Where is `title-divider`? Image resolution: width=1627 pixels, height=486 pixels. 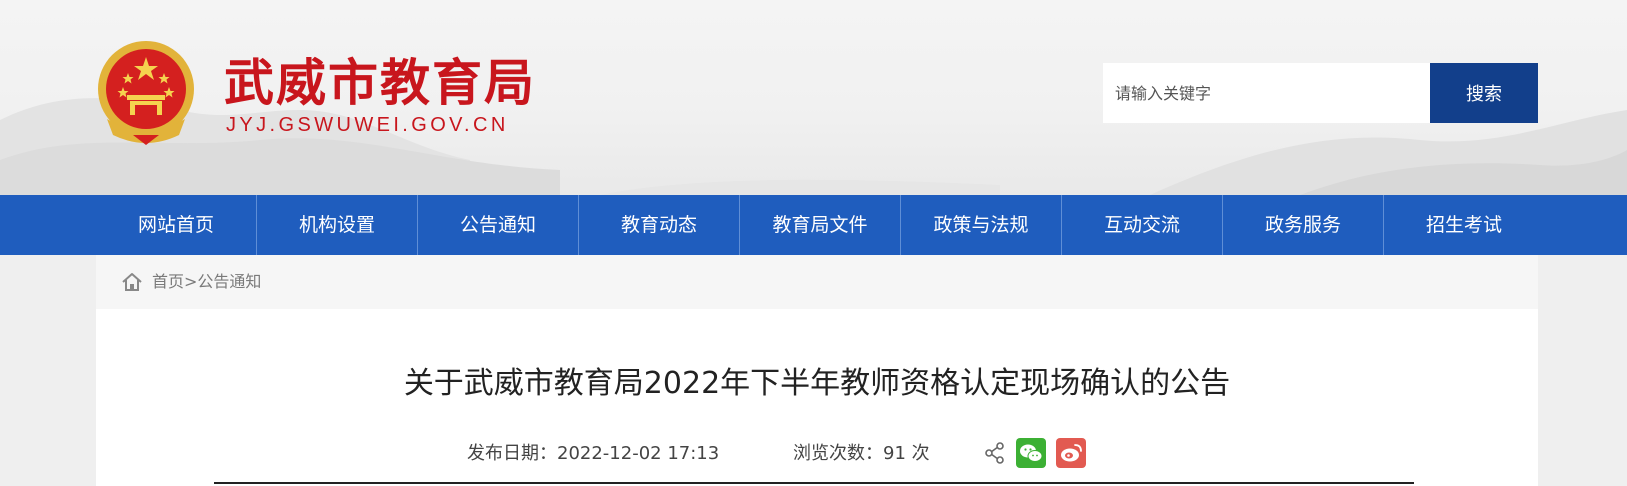 title-divider is located at coordinates (814, 483).